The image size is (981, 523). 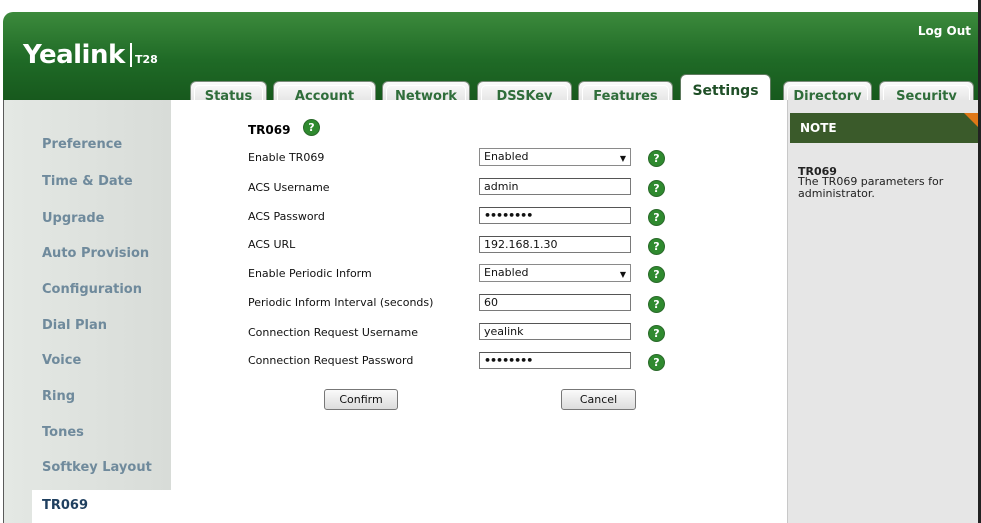 What do you see at coordinates (555, 244) in the screenshot?
I see `acs-url-field: 192.168.1.30` at bounding box center [555, 244].